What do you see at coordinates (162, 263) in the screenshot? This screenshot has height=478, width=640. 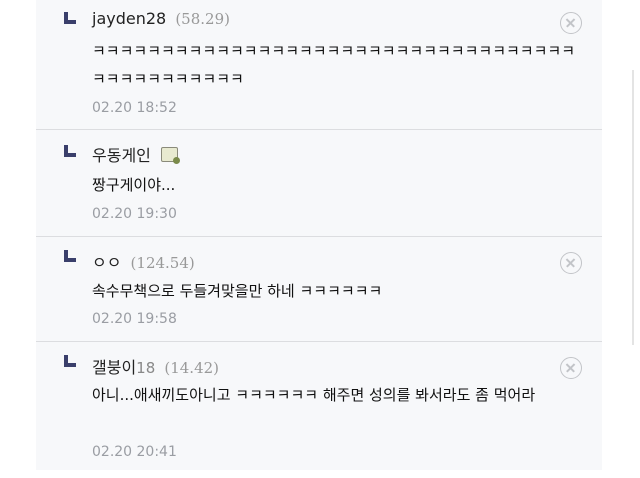 I see `author-ip: (124.54)` at bounding box center [162, 263].